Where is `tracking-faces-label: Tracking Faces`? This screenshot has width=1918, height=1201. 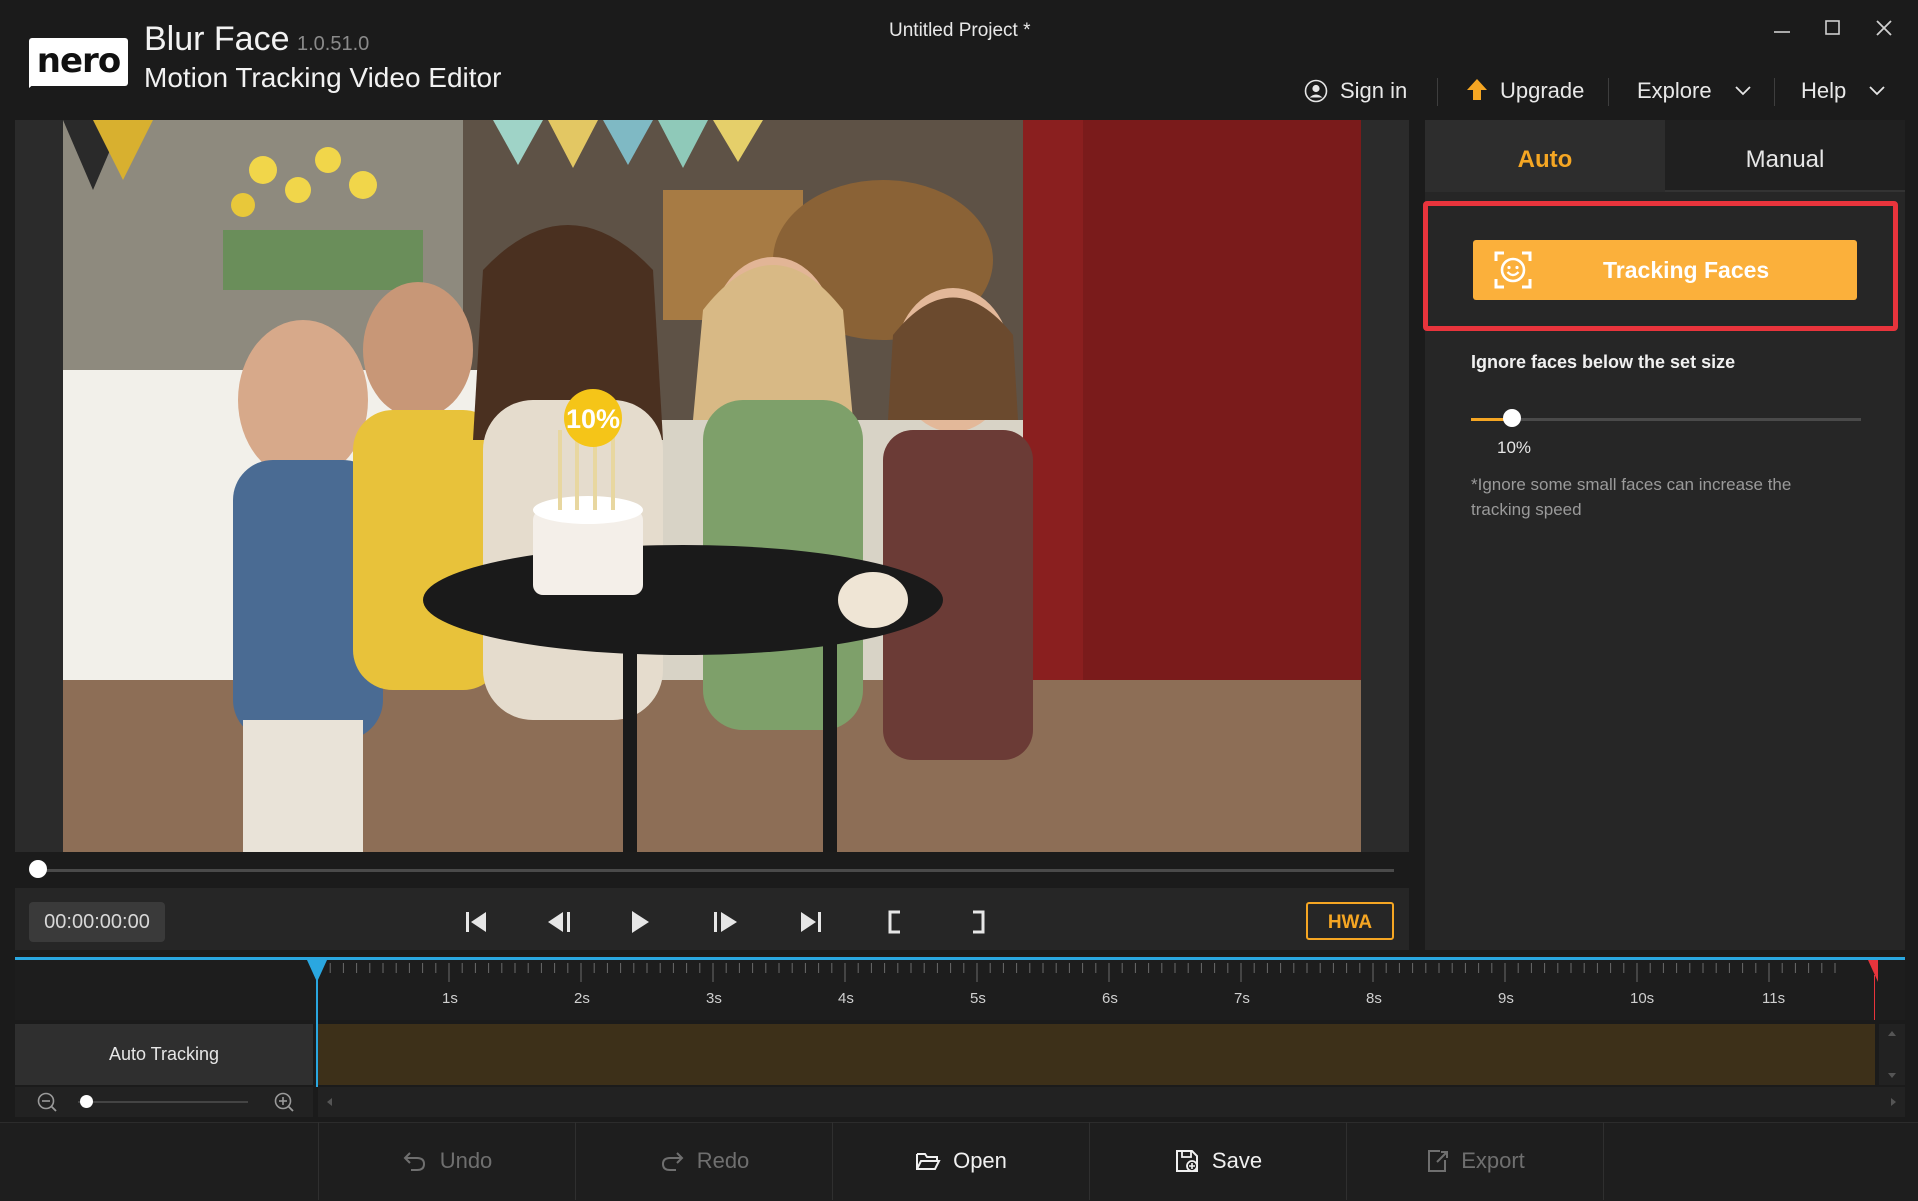
tracking-faces-label: Tracking Faces is located at coordinates (1686, 269).